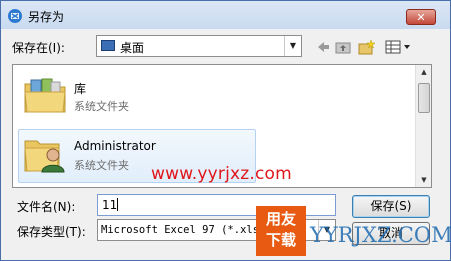 This screenshot has height=261, width=451. Describe the element at coordinates (380, 235) in the screenshot. I see `watermark-brand: YYRJXZ.COM` at that location.